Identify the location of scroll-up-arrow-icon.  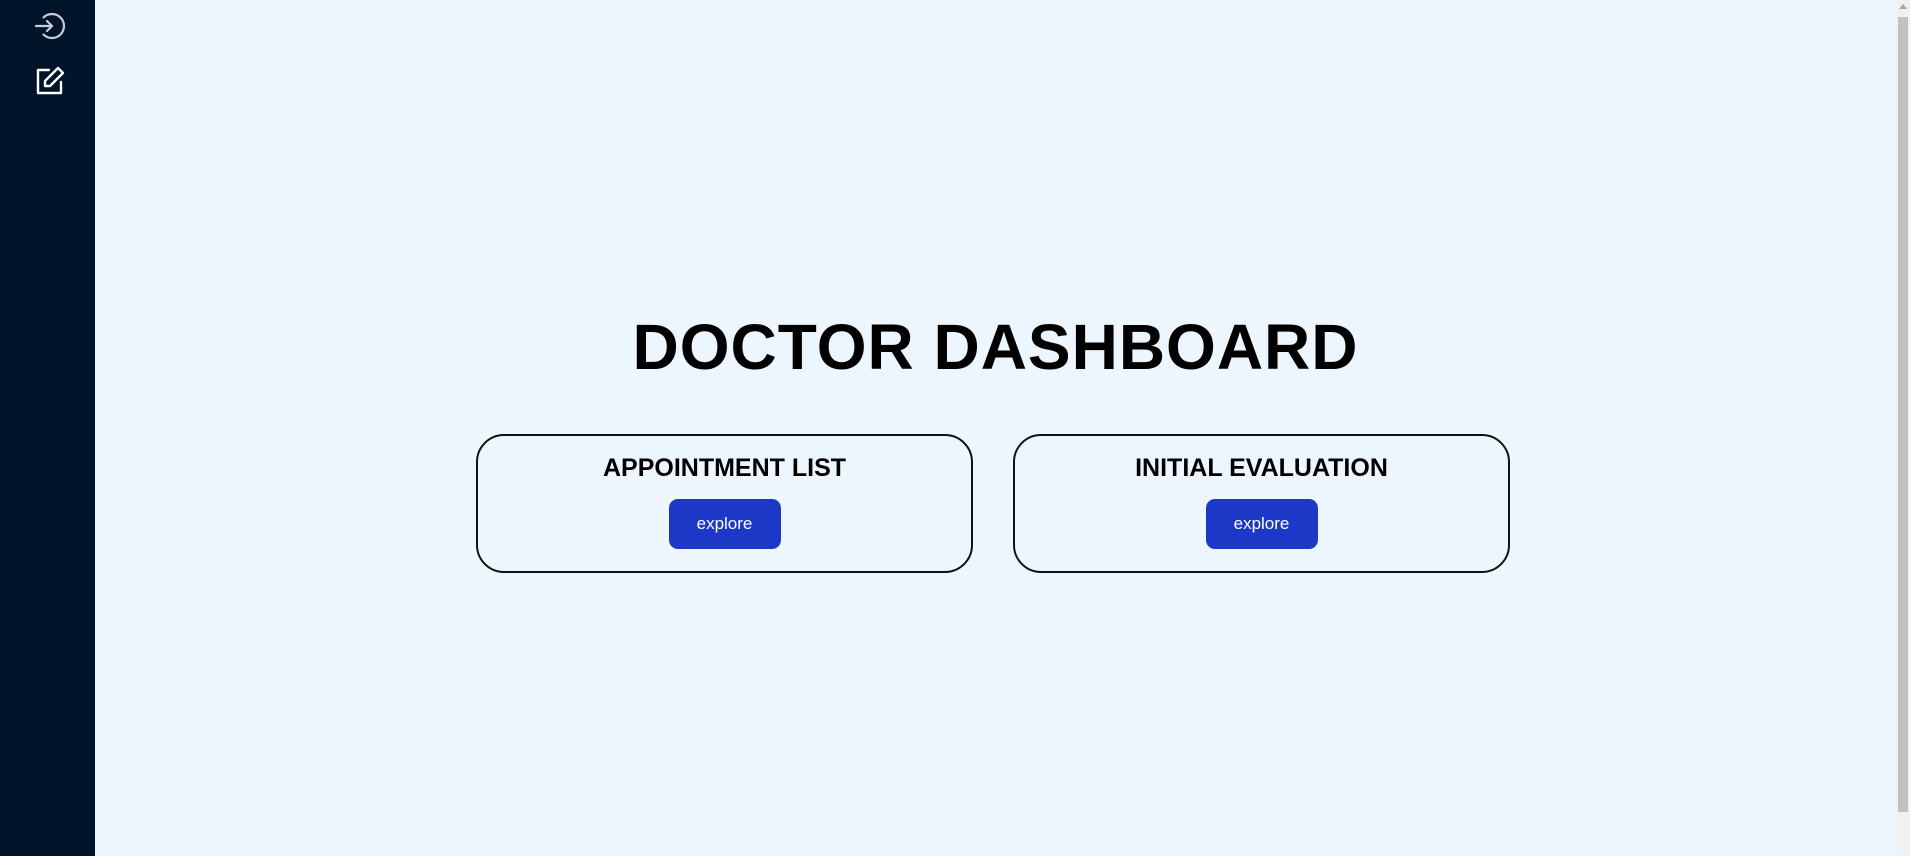
(1903, 6).